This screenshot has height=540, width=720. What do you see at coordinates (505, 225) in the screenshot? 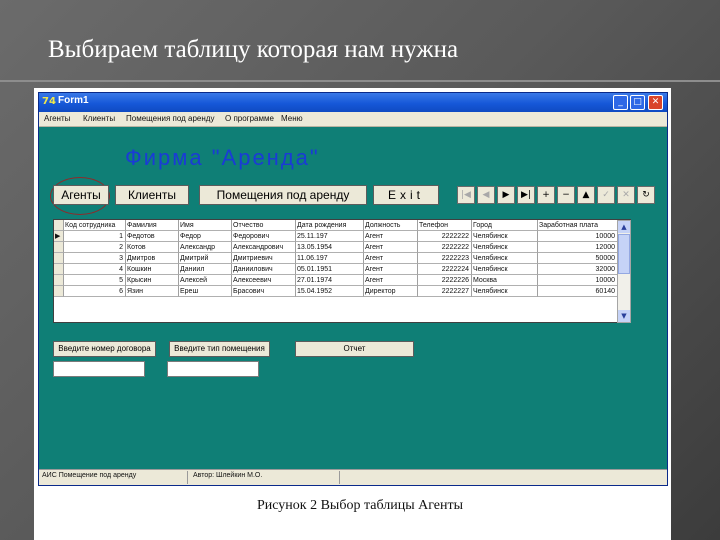
I see `col-header-city: Город` at bounding box center [505, 225].